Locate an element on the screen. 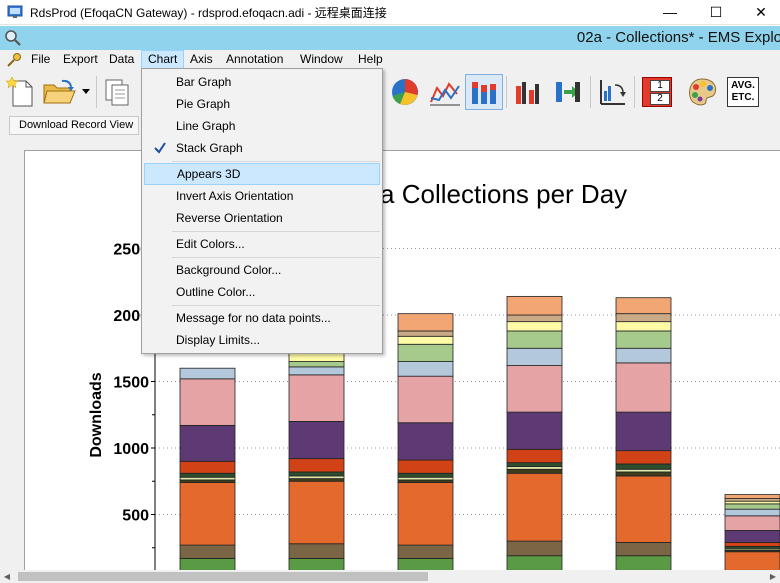  bar-graph-button is located at coordinates (528, 92).